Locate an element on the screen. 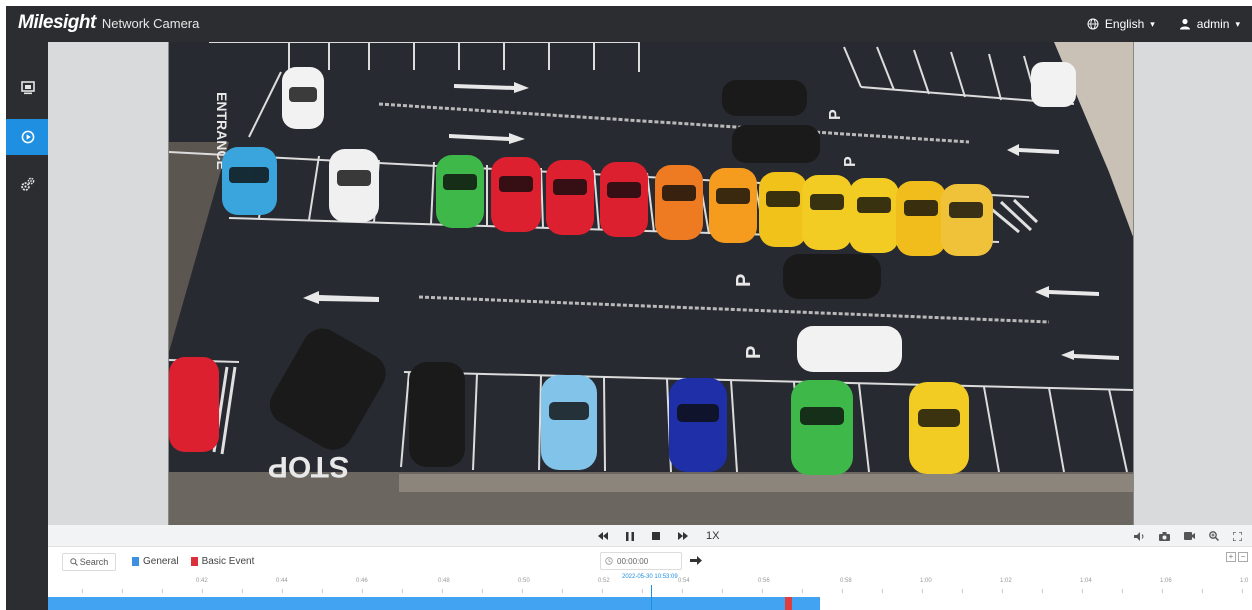  tick-label: 1:06 is located at coordinates (1166, 581).